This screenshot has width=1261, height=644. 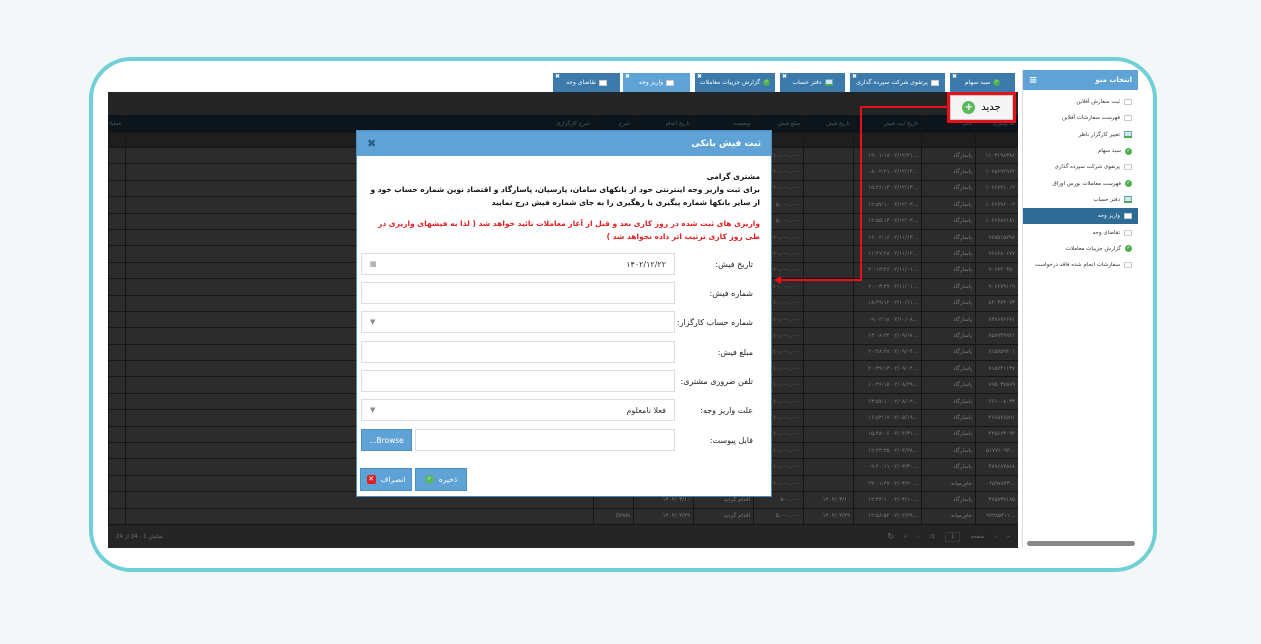 I want to click on sidebar-item-0: ثبت سفارش آفلاین, so click(x=1080, y=102).